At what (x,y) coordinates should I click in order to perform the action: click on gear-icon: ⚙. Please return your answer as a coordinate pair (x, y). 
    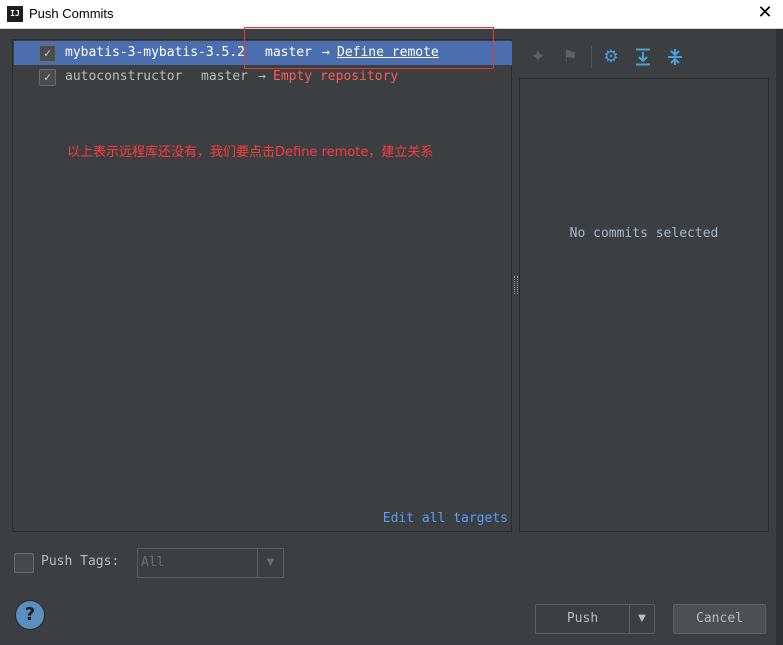
    Looking at the image, I should click on (611, 57).